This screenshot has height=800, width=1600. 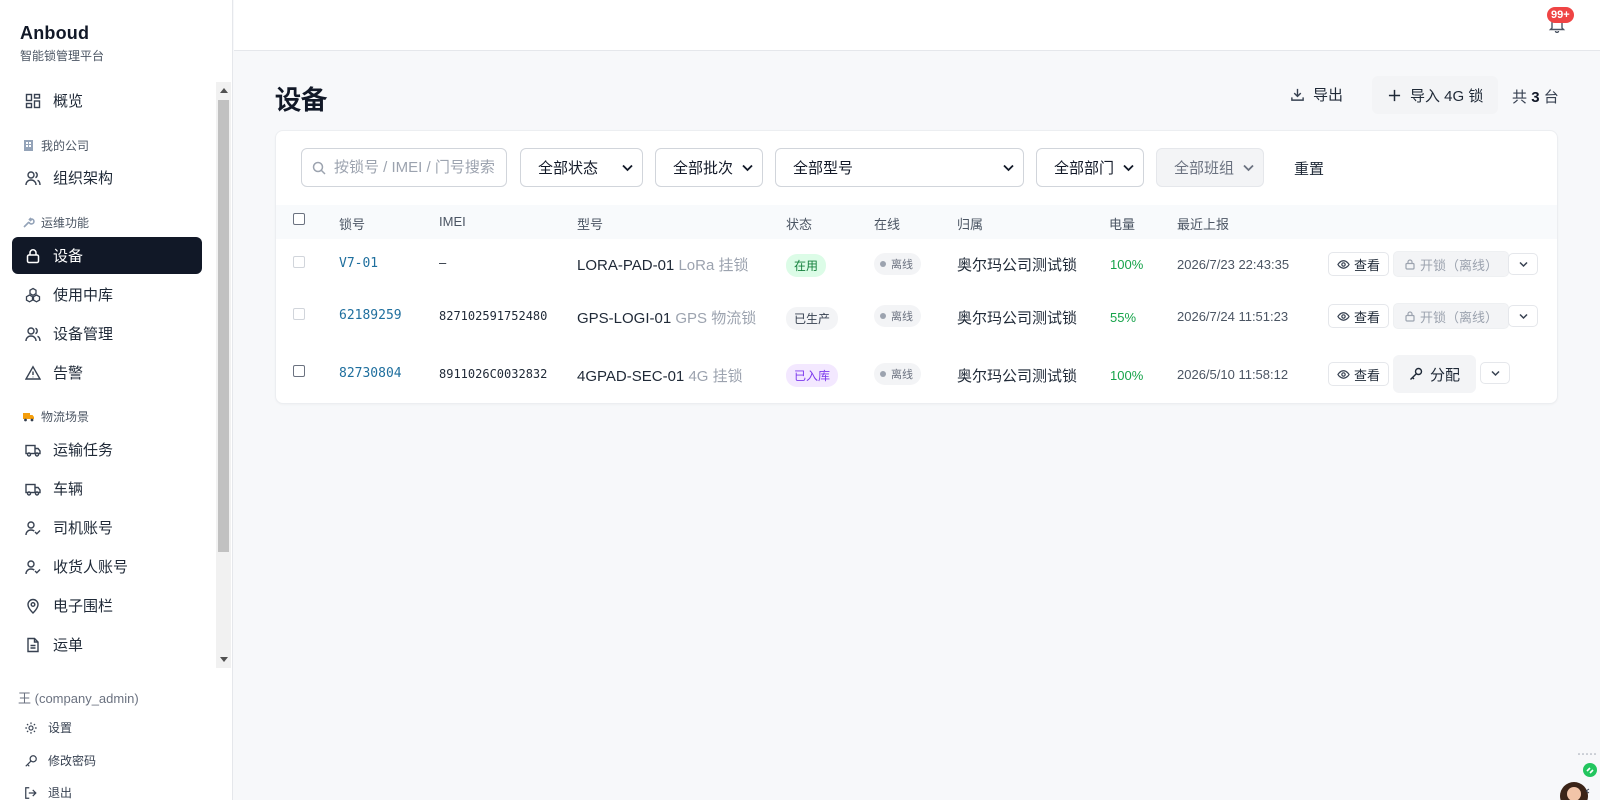 What do you see at coordinates (1435, 374) in the screenshot?
I see `assign-button: 分配` at bounding box center [1435, 374].